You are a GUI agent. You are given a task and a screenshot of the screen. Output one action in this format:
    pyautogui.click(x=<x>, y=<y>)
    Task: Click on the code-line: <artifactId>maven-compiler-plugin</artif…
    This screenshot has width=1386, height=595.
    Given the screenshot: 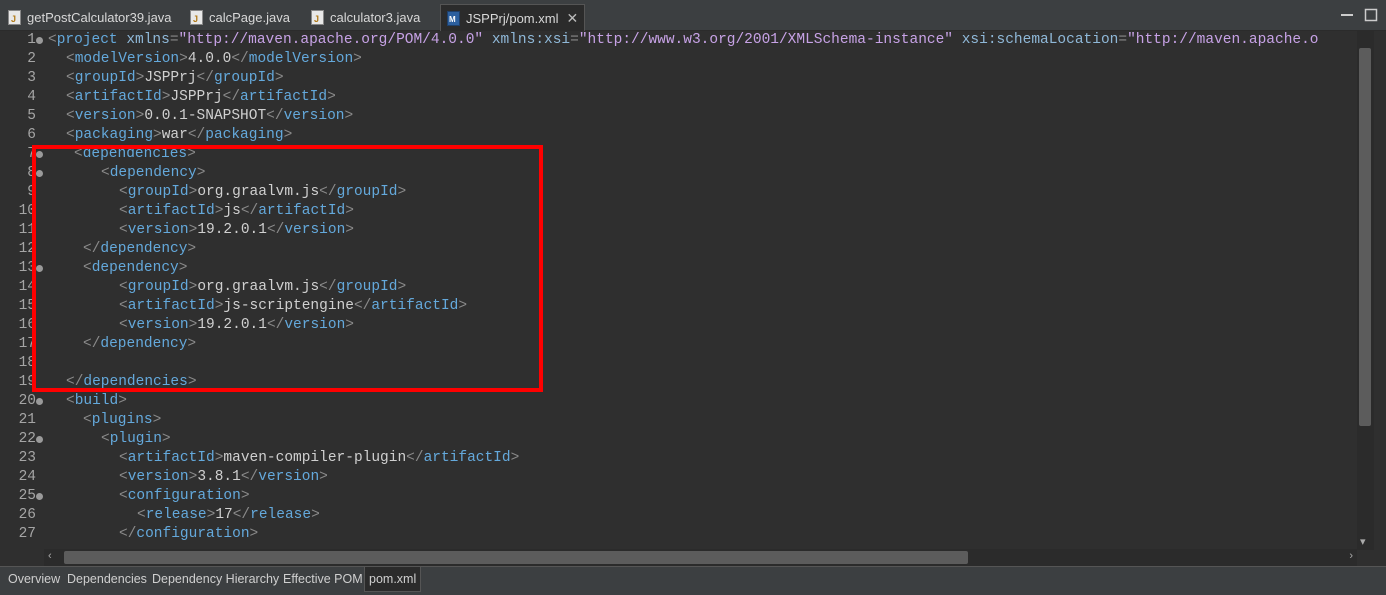 What is the action you would take?
    pyautogui.click(x=319, y=458)
    